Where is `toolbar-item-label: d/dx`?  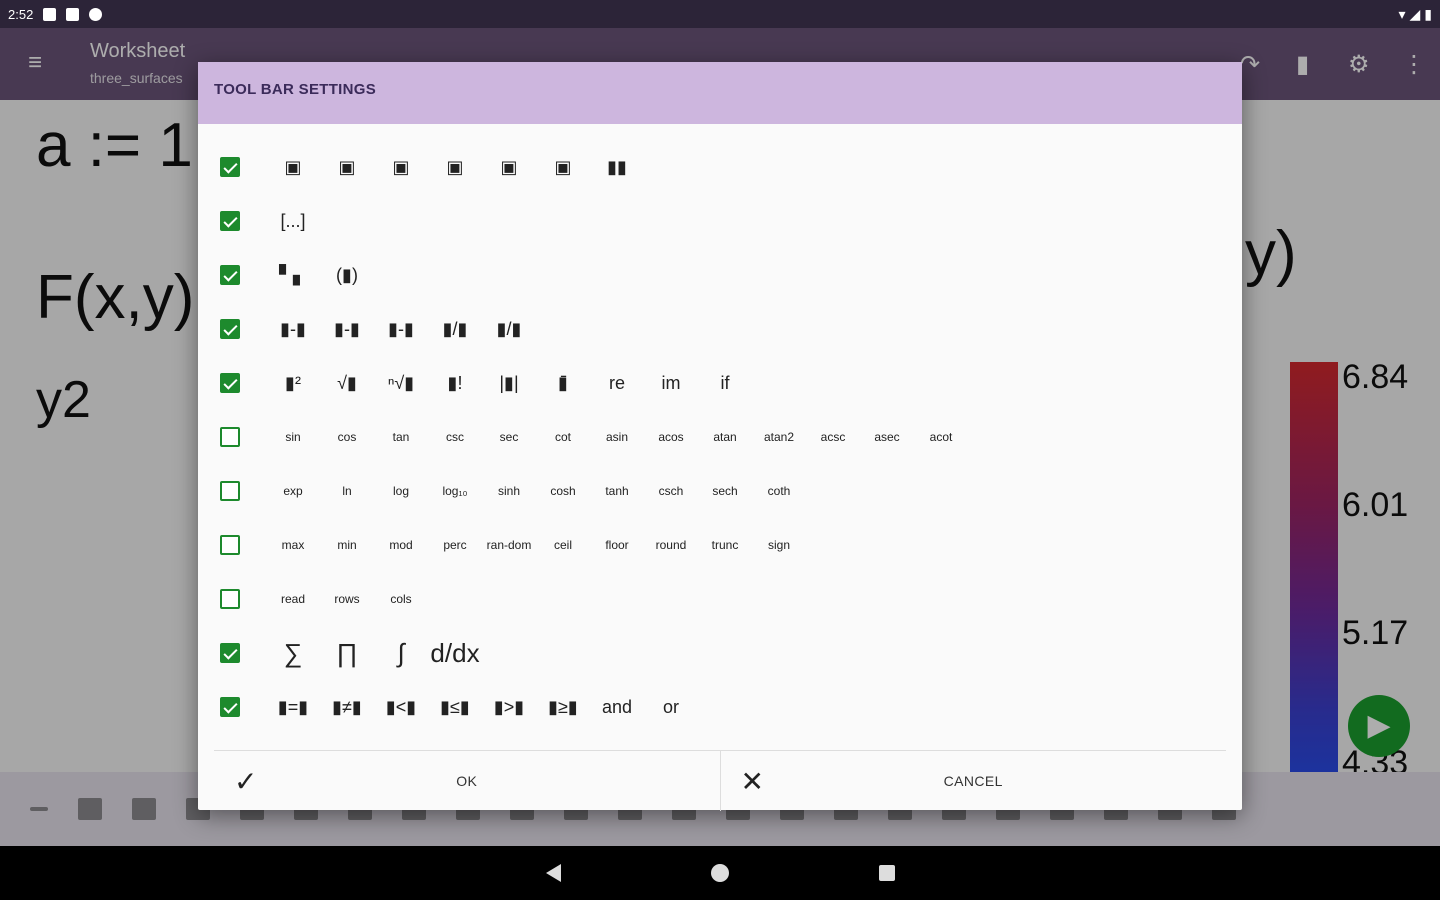
toolbar-item-label: d/dx is located at coordinates (455, 652).